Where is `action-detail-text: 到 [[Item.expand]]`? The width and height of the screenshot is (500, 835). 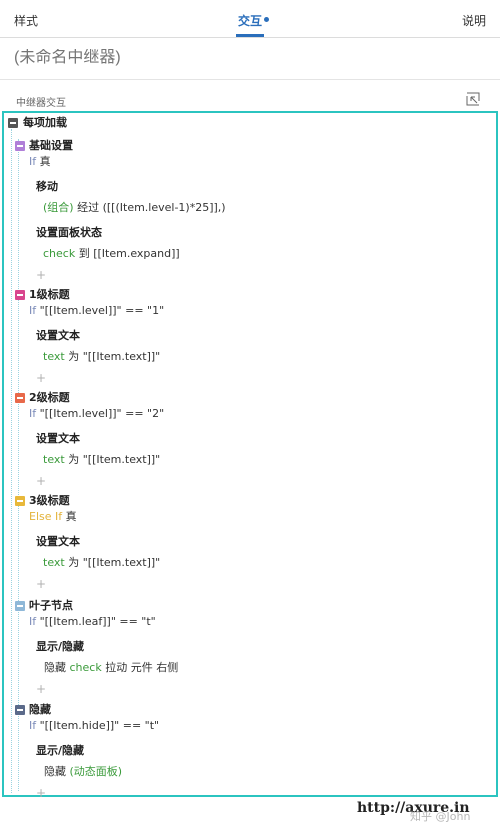
action-detail-text: 到 [[Item.expand]] is located at coordinates (129, 253).